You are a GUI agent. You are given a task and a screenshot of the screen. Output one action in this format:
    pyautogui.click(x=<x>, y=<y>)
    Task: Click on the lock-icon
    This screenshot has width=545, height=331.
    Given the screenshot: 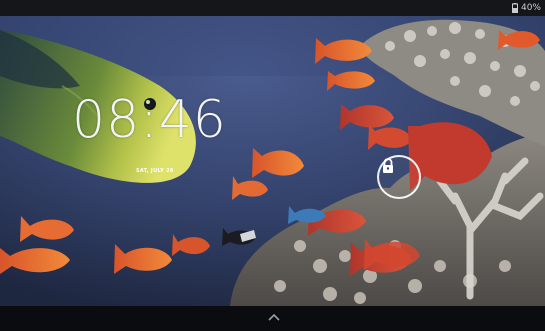 What is the action you would take?
    pyautogui.click(x=388, y=165)
    